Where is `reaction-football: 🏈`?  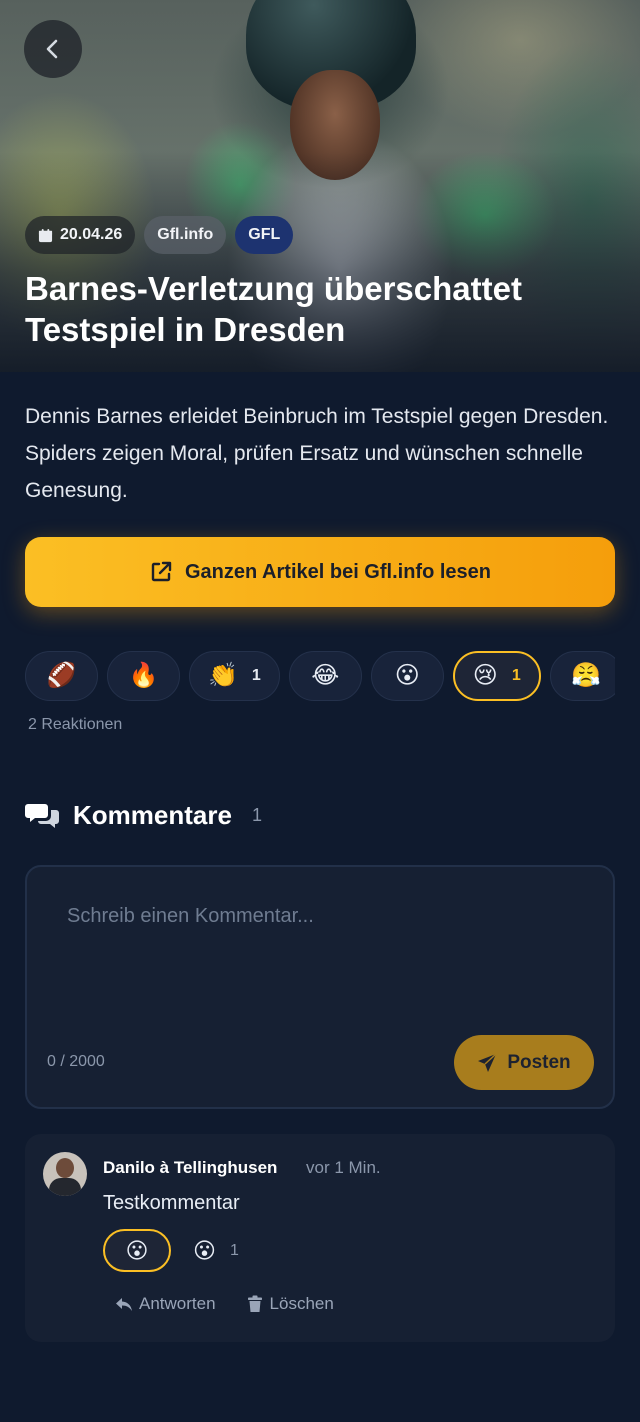 reaction-football: 🏈 is located at coordinates (61, 676).